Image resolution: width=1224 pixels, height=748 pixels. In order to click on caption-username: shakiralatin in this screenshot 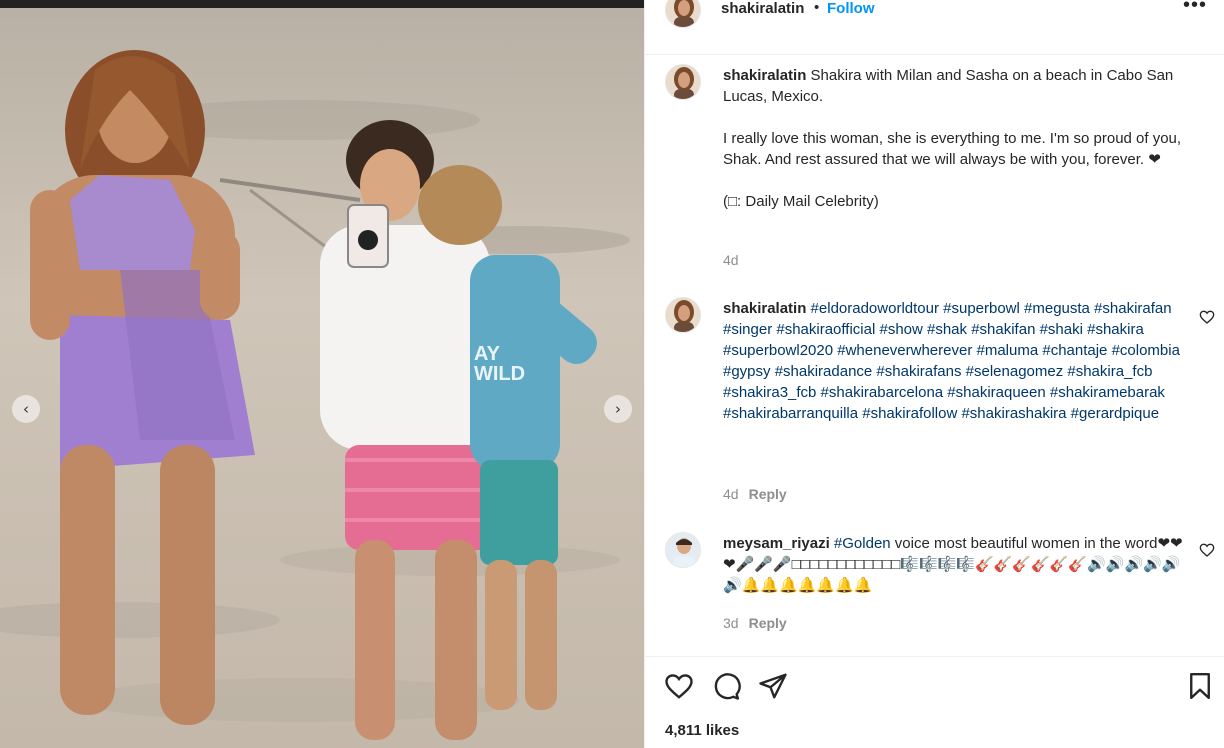, I will do `click(764, 75)`.